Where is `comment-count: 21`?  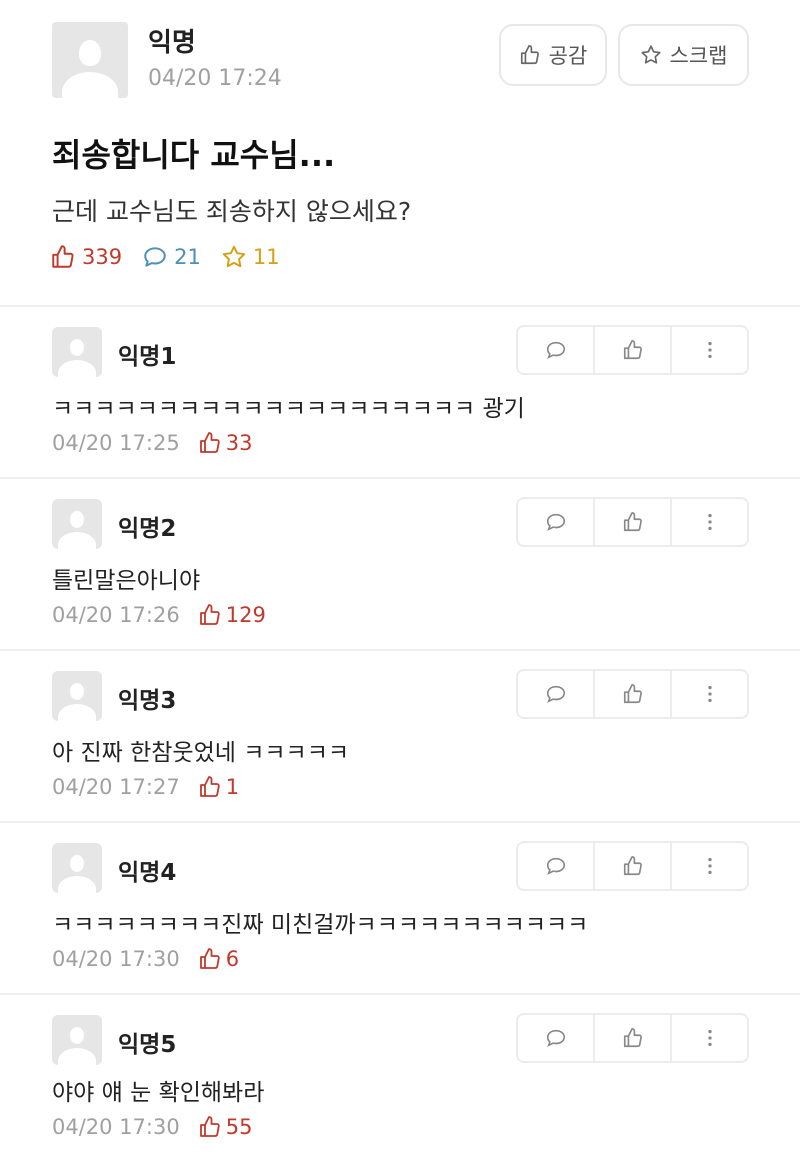
comment-count: 21 is located at coordinates (171, 257).